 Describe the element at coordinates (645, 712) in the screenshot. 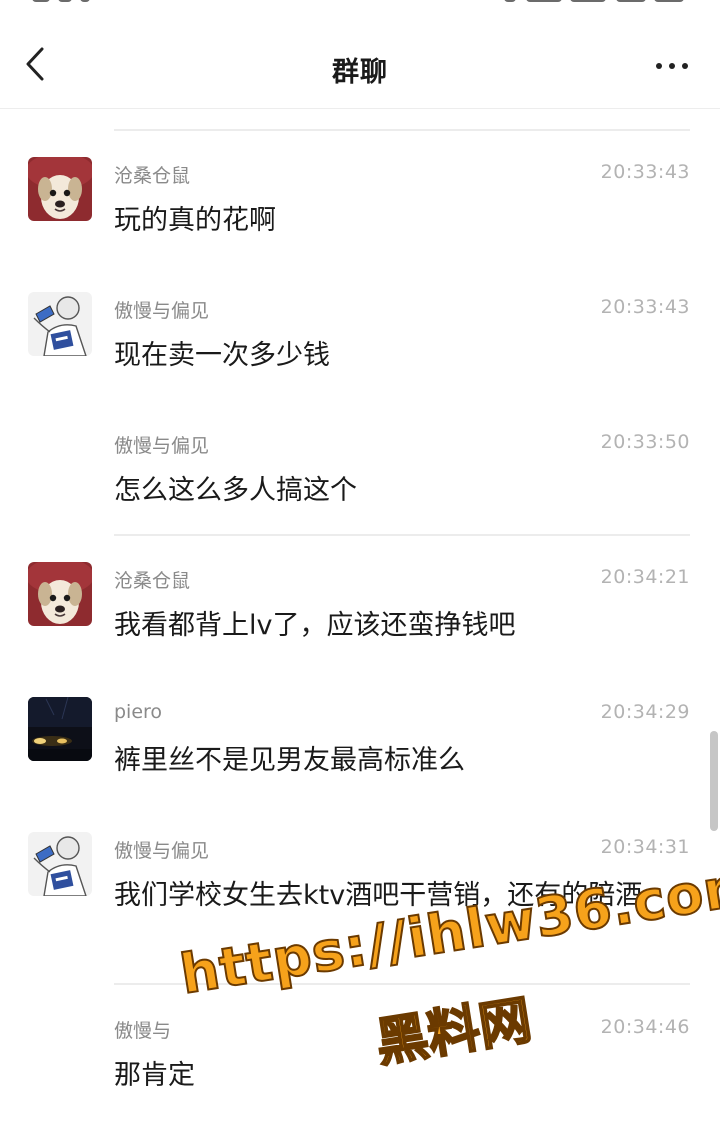

I see `message-time: 20:34:29` at that location.